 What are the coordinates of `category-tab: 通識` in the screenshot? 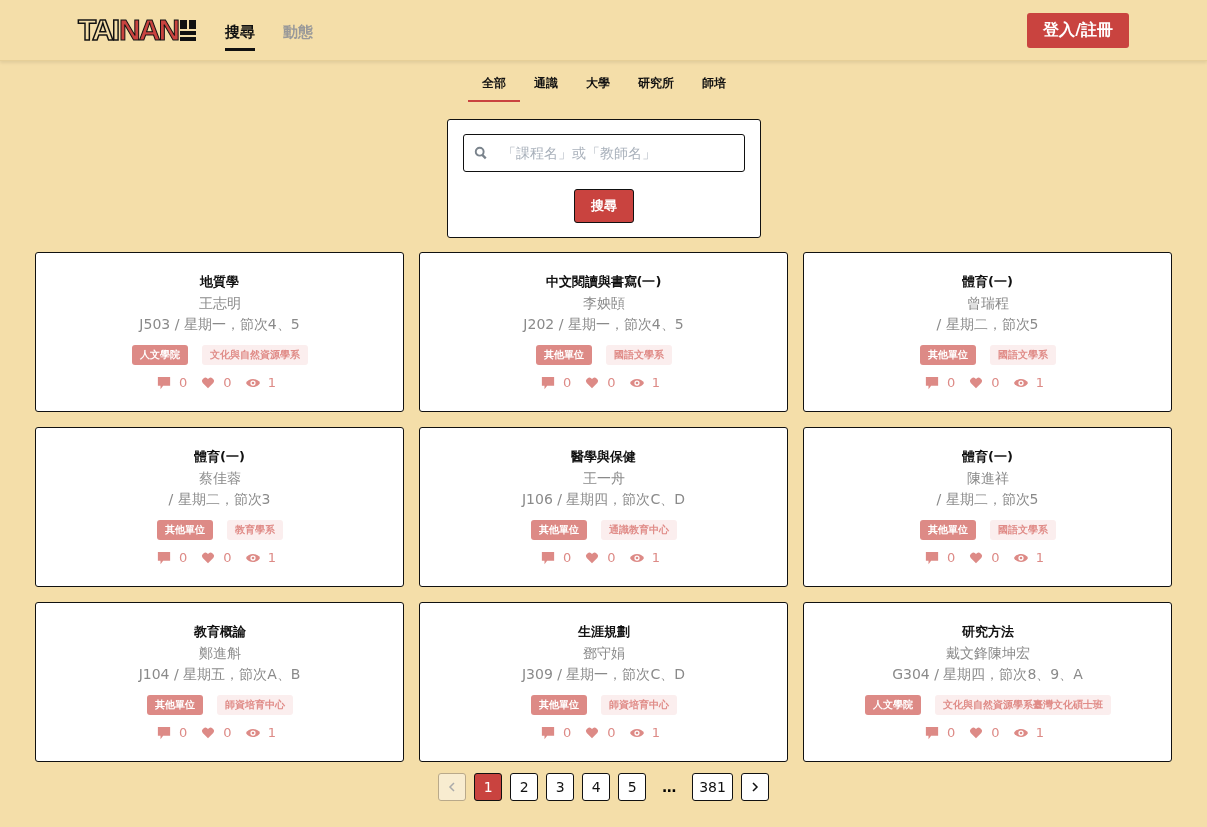 It's located at (545, 85).